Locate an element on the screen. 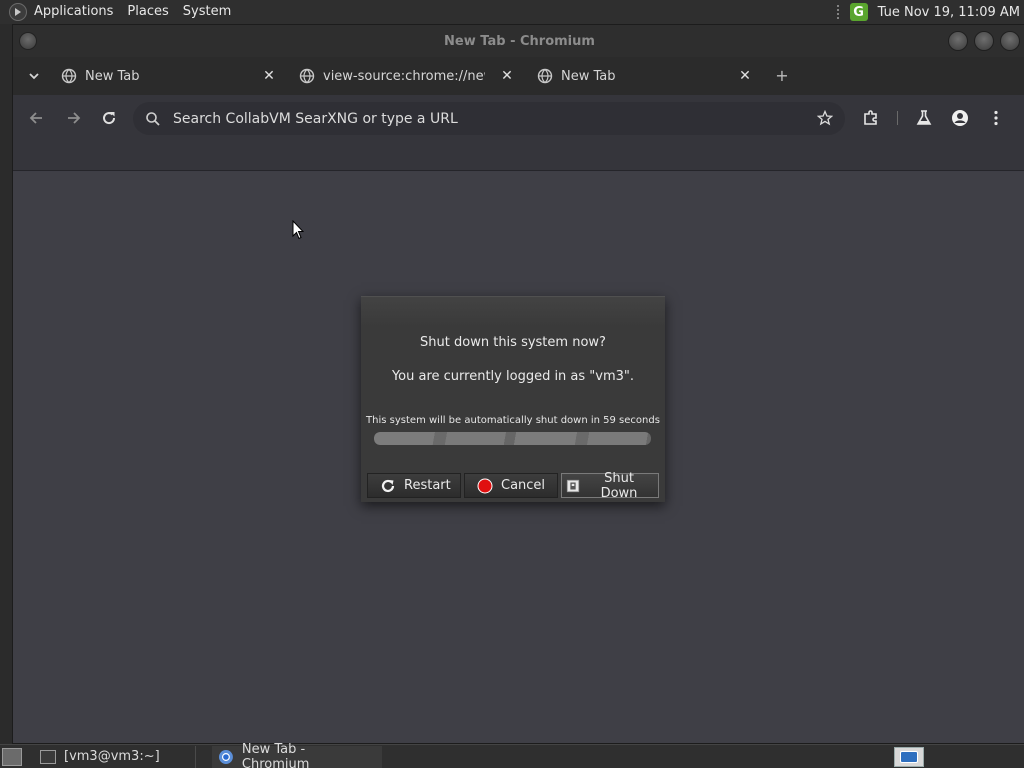 Image resolution: width=1024 pixels, height=768 pixels. close-window-button is located at coordinates (1010, 41).